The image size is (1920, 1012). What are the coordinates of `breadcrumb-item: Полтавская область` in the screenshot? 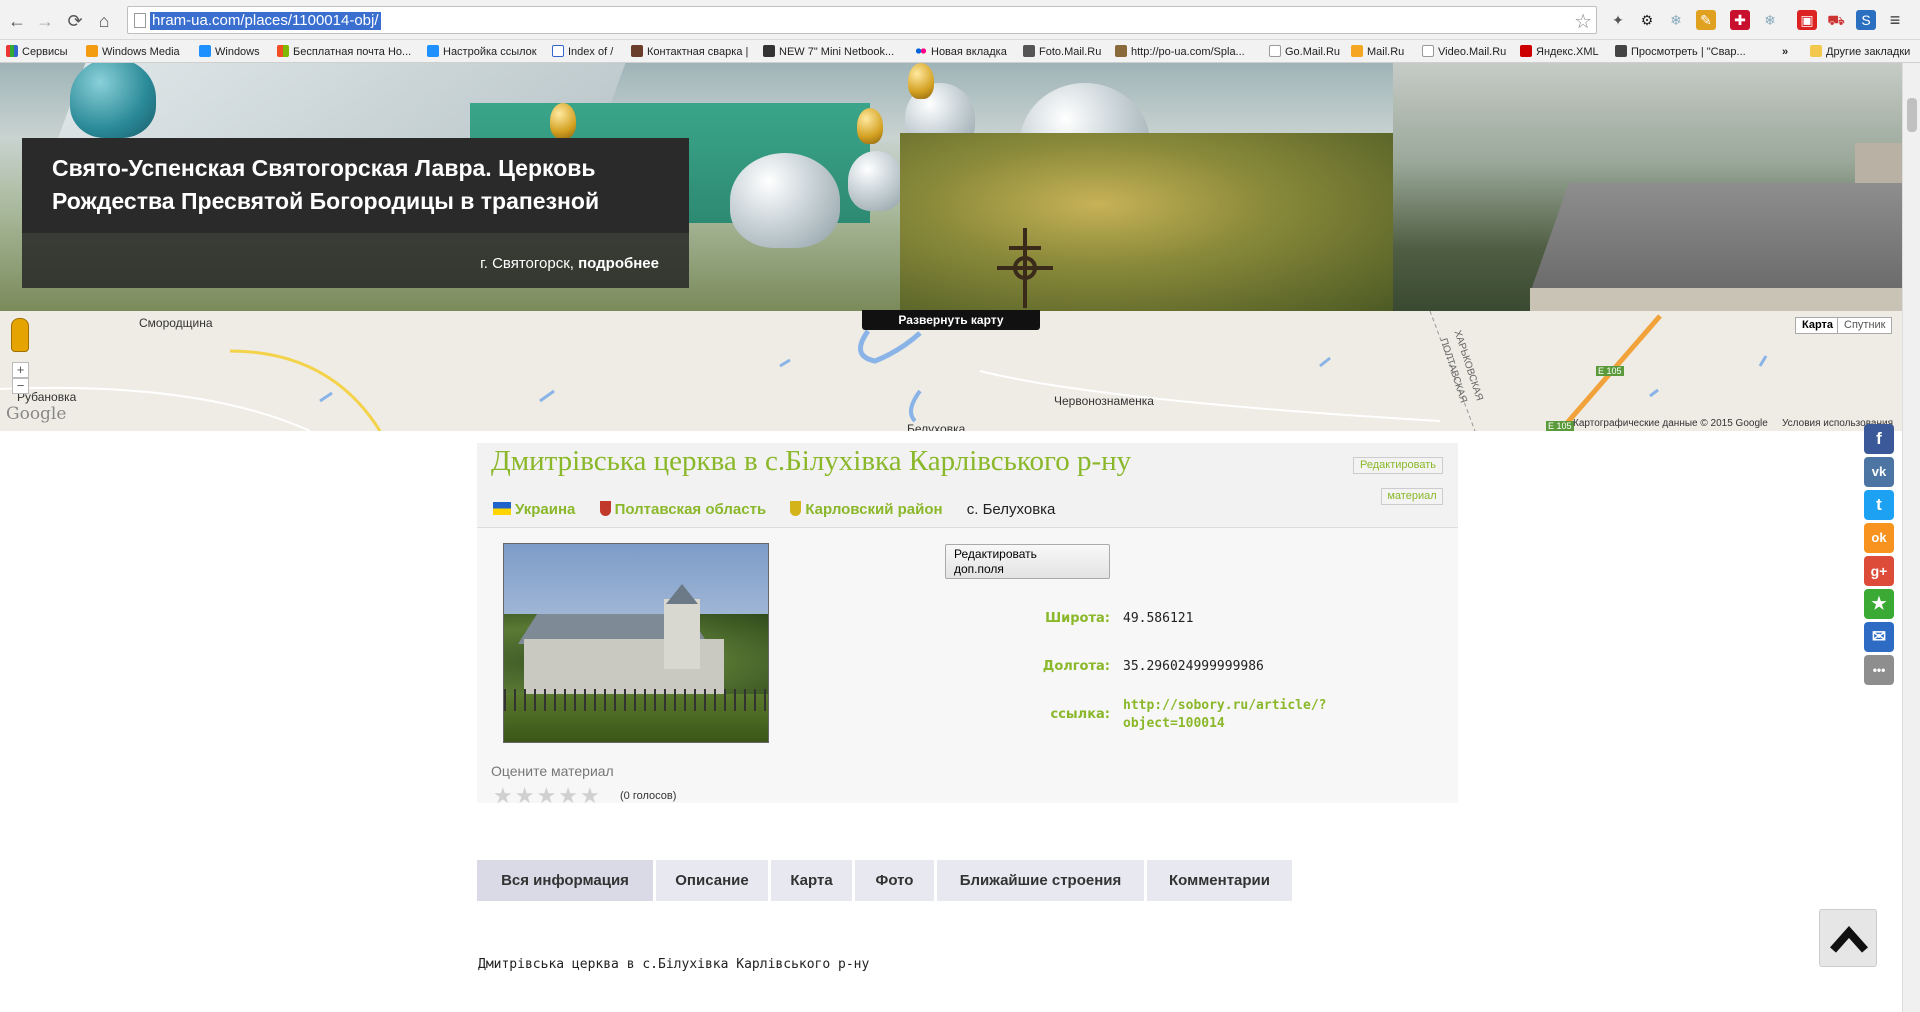 It's located at (682, 509).